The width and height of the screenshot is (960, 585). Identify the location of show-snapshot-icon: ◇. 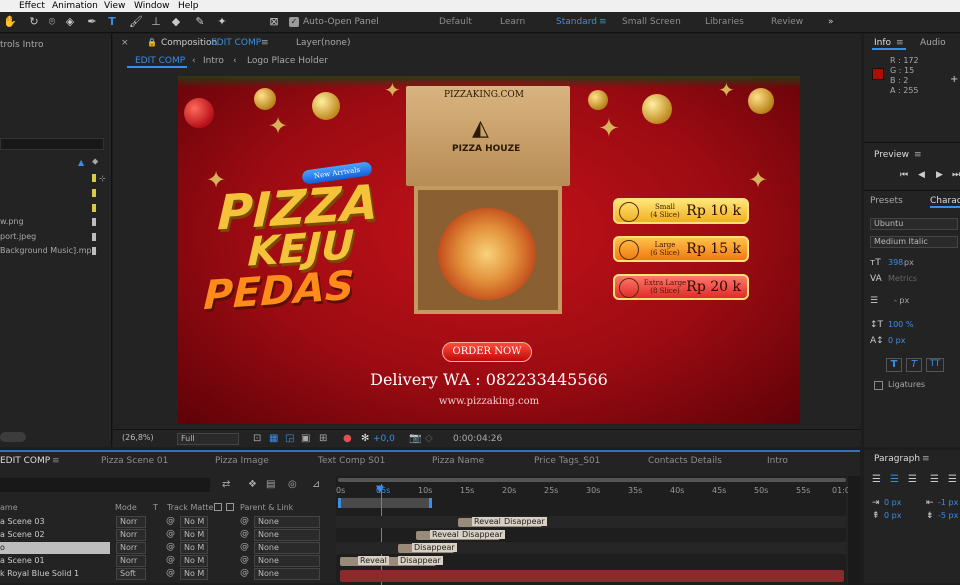
(429, 438).